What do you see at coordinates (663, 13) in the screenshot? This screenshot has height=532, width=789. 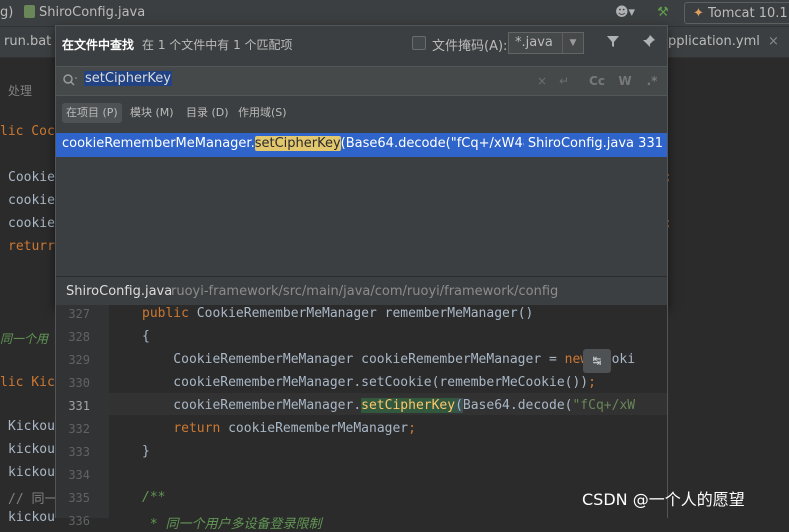 I see `hammer-icon: ⚒` at bounding box center [663, 13].